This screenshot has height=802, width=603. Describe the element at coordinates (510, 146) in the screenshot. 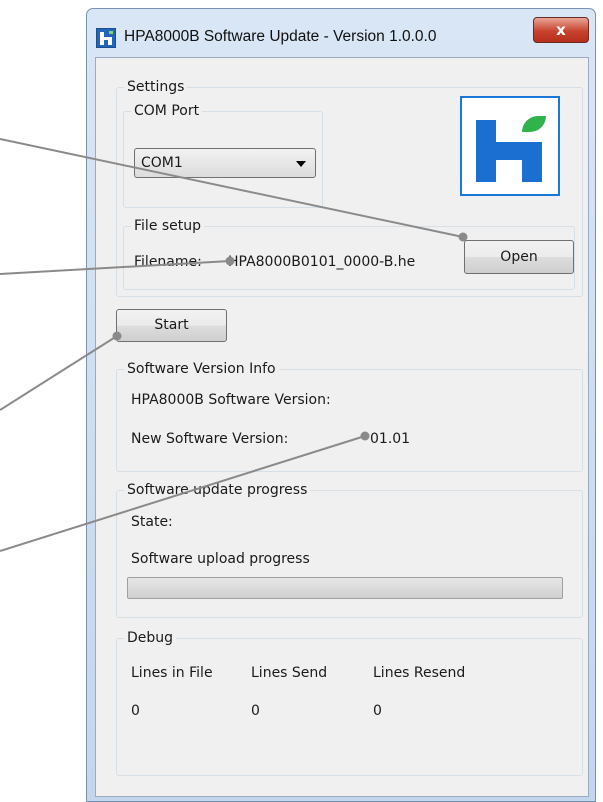

I see `company-logo` at that location.